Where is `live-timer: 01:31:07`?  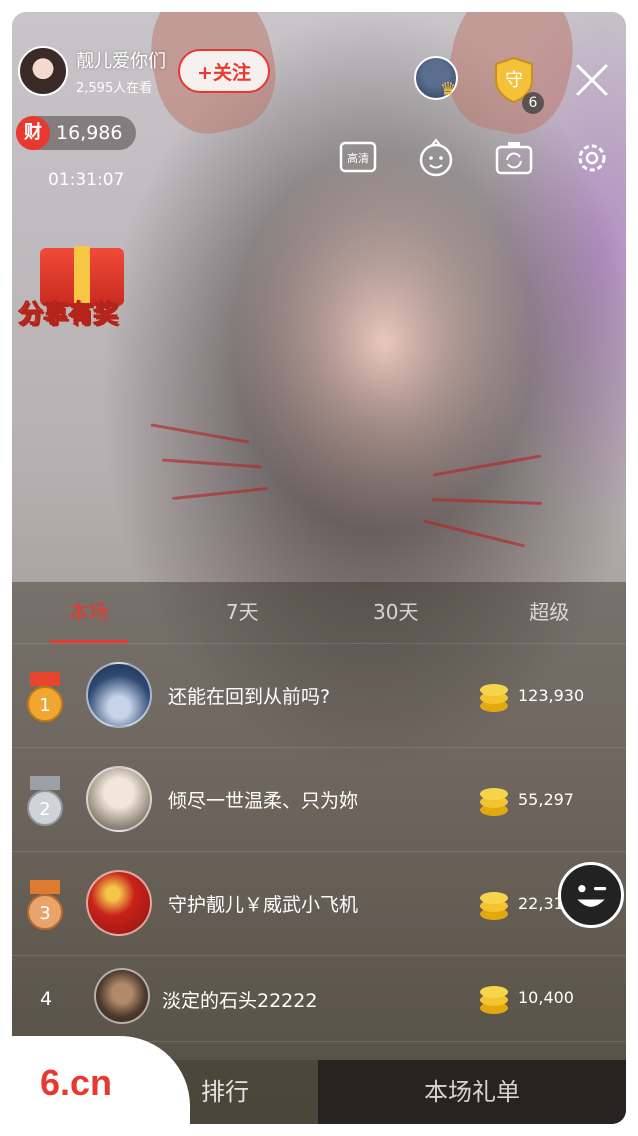
live-timer: 01:31:07 is located at coordinates (86, 180).